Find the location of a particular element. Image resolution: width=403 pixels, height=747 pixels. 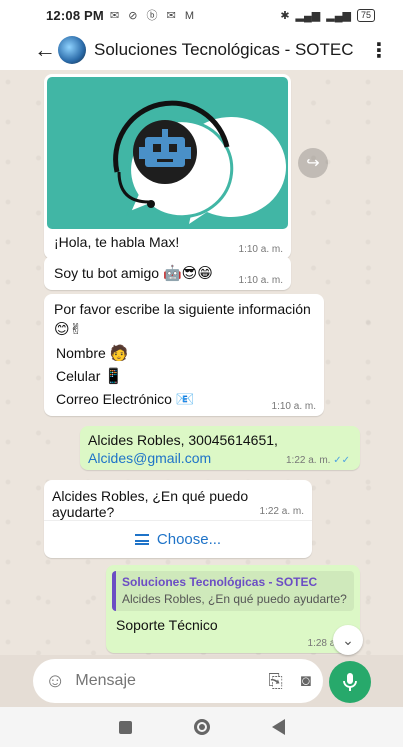

recent-apps-icon is located at coordinates (125, 727).